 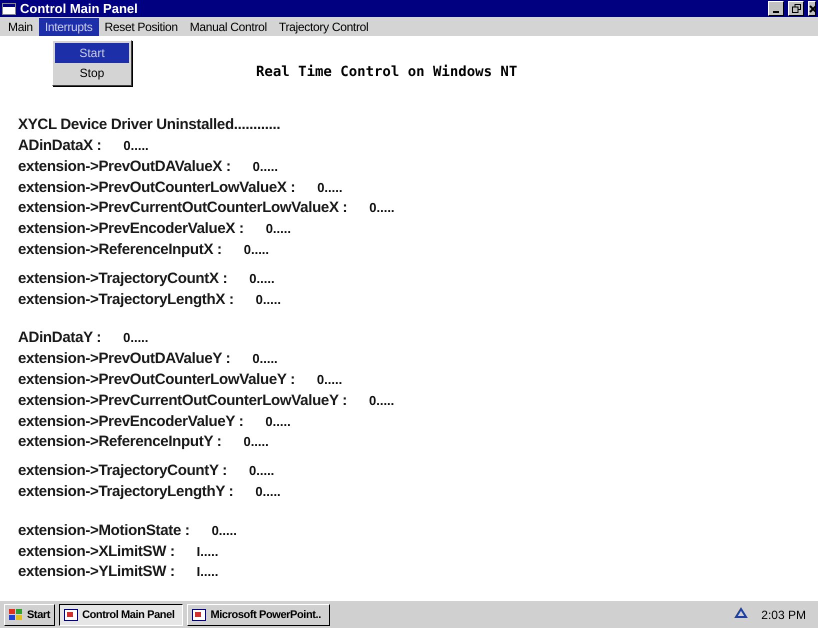 I want to click on restore-button, so click(x=796, y=8).